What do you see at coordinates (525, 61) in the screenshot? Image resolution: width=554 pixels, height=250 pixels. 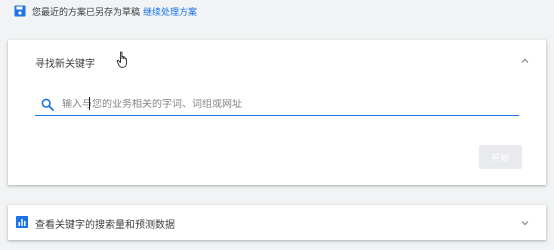 I see `collapse-chevron-icon` at bounding box center [525, 61].